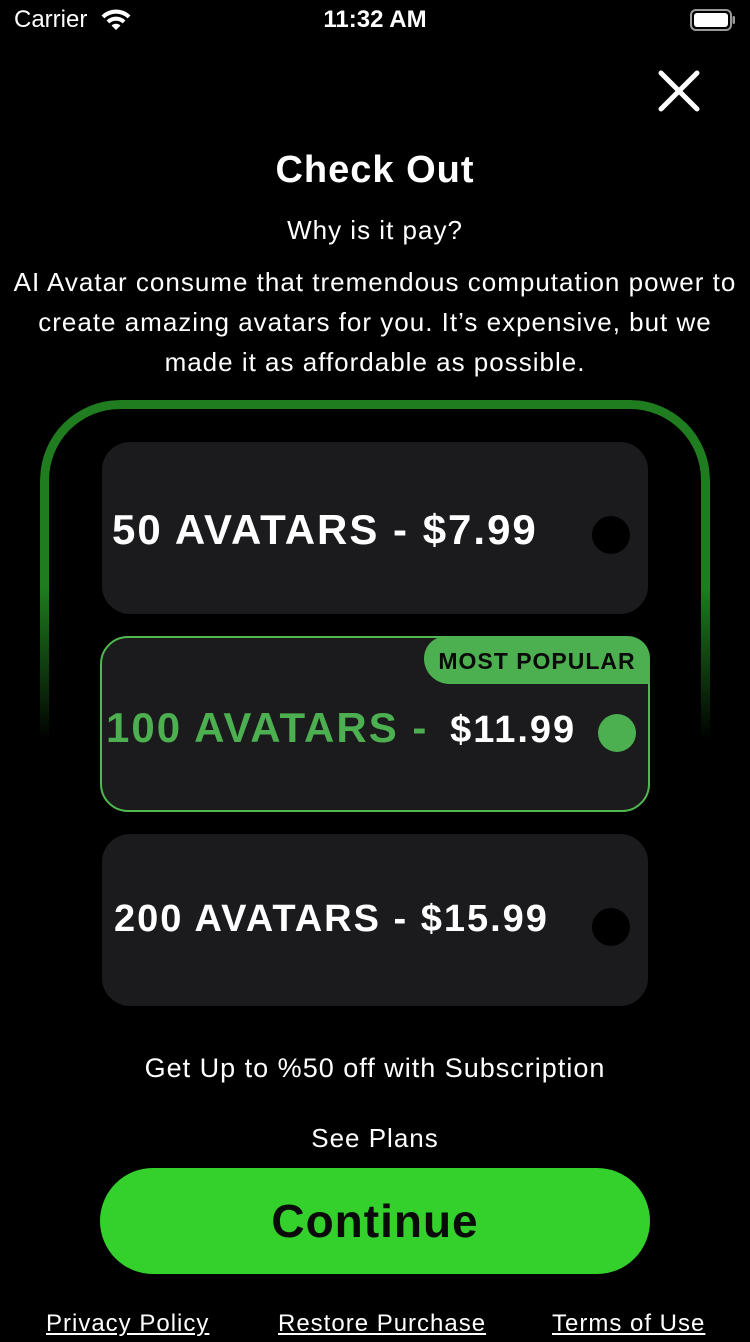  Describe the element at coordinates (513, 730) in the screenshot. I see `plan-price: $11.99` at that location.